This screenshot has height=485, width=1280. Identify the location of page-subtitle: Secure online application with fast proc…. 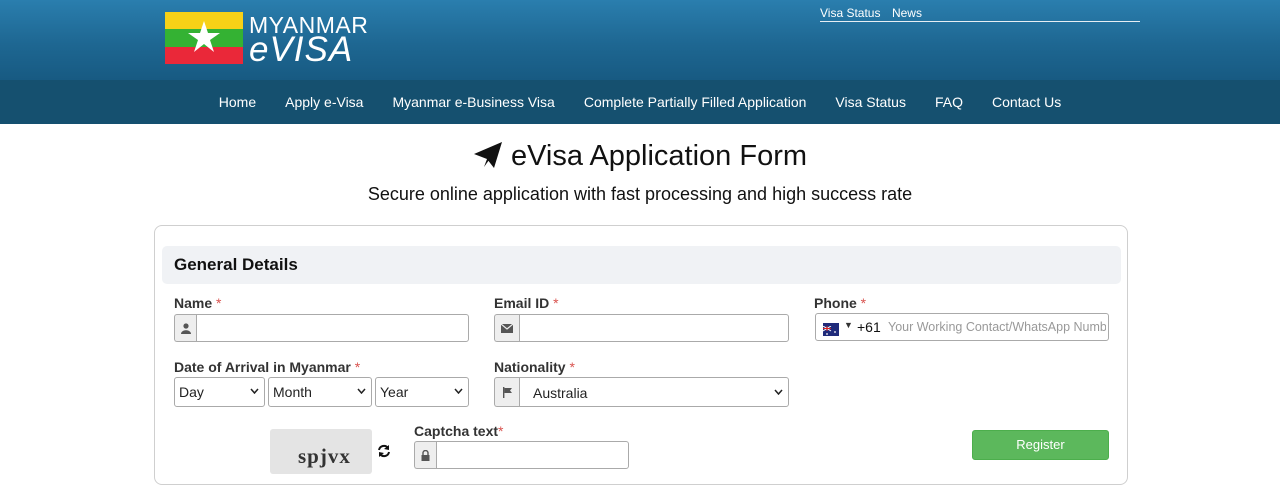
(640, 194).